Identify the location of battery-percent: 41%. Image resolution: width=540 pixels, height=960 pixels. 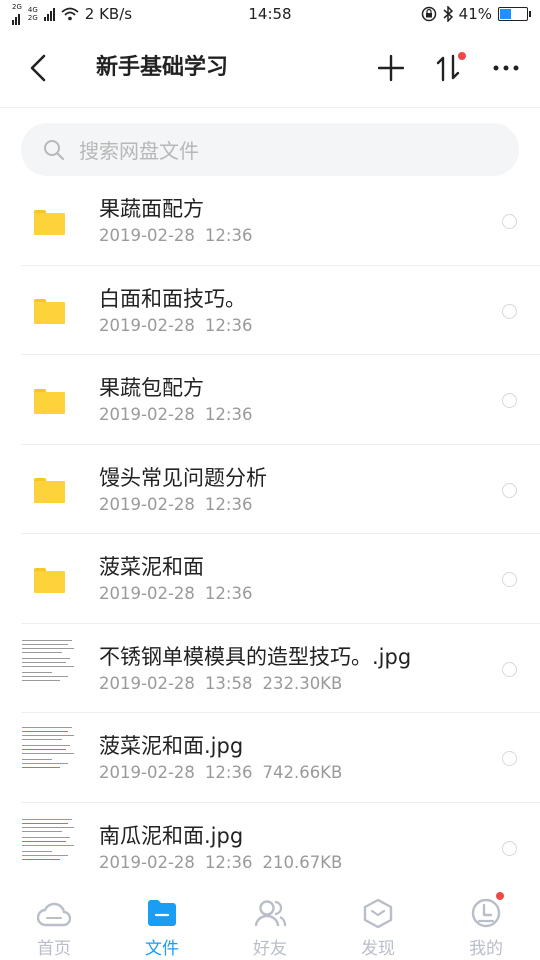
(475, 14).